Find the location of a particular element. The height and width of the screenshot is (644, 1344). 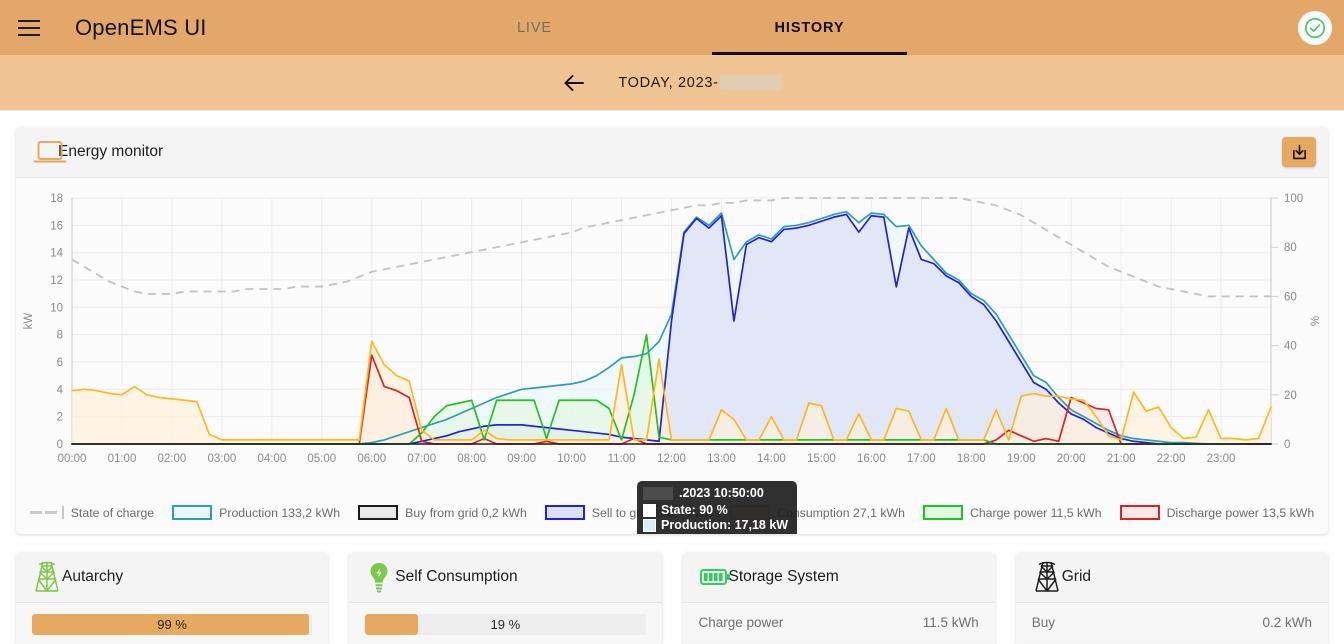

legend-item-discharge-power: Discharge power 13,5 kWh is located at coordinates (1217, 512).